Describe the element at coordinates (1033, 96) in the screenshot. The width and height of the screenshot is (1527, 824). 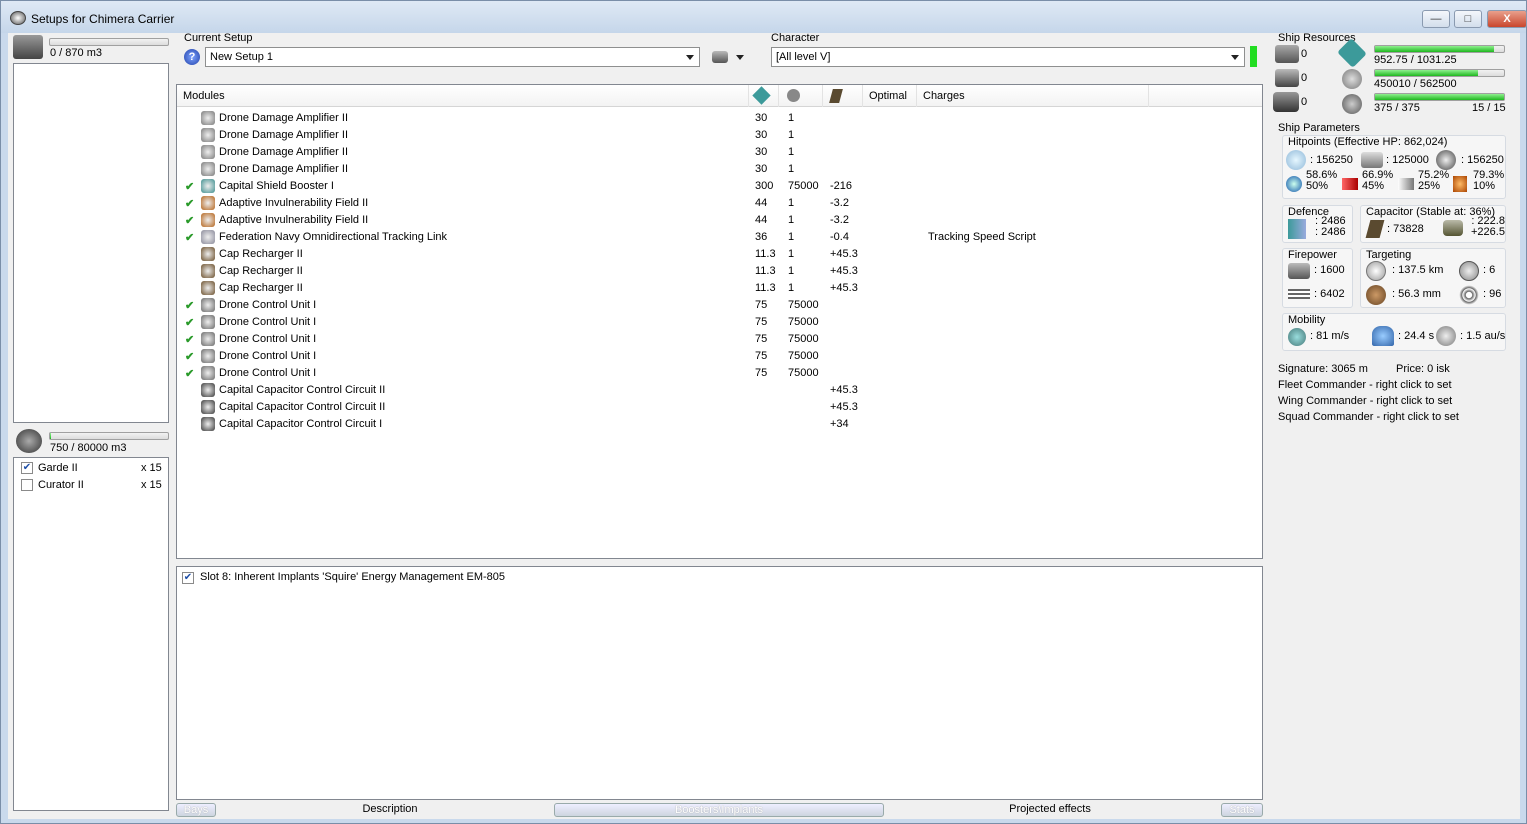
I see `col-header-charges: Charges` at that location.